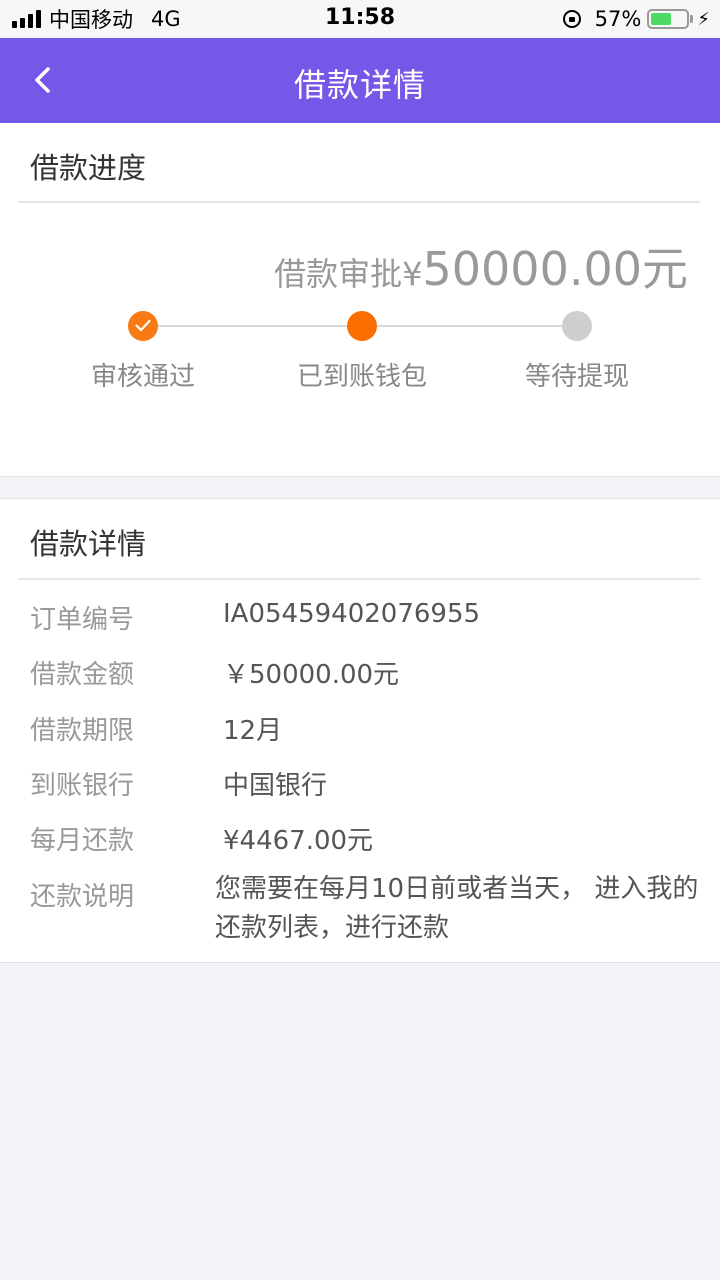 The width and height of the screenshot is (720, 1280). I want to click on nav-bar: 借款详情, so click(360, 80).